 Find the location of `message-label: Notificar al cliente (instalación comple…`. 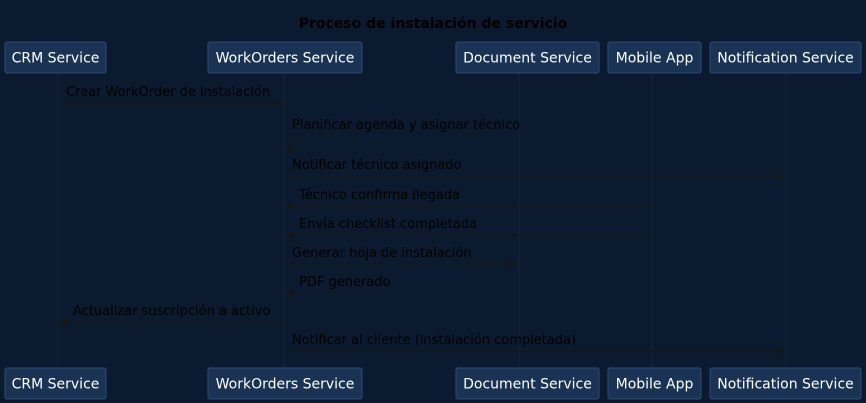

message-label: Notificar al cliente (instalación comple… is located at coordinates (434, 340).